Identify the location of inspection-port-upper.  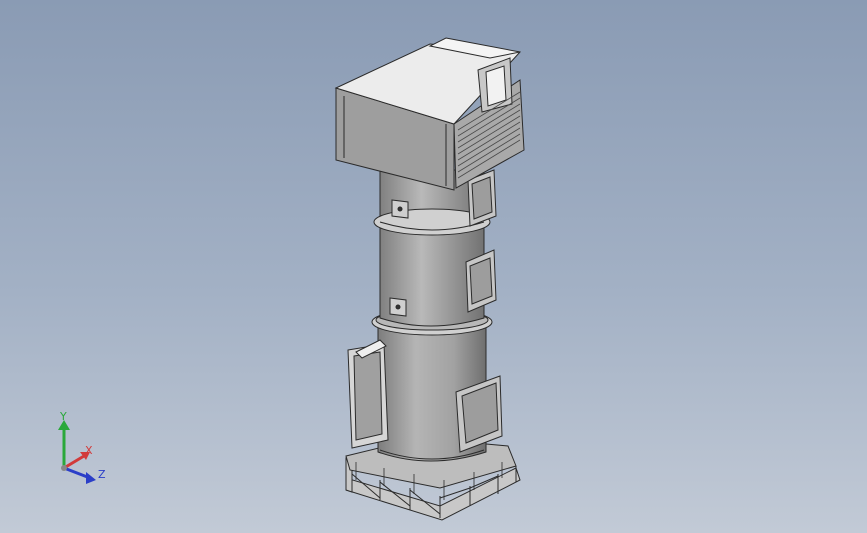
(400, 209).